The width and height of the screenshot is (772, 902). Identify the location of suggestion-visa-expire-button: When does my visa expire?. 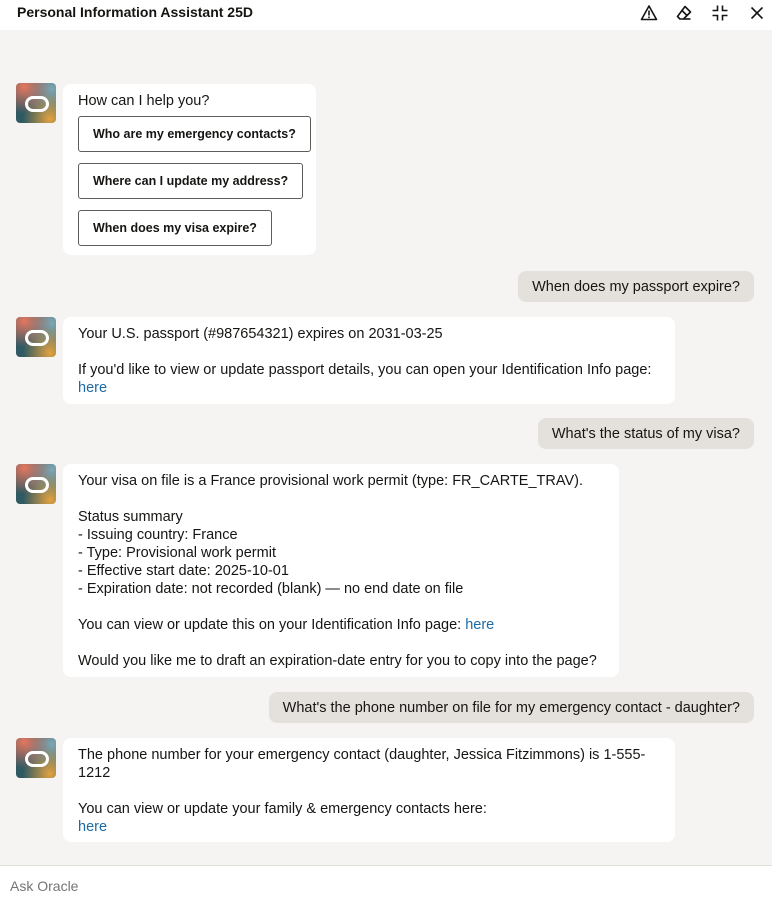
(175, 228).